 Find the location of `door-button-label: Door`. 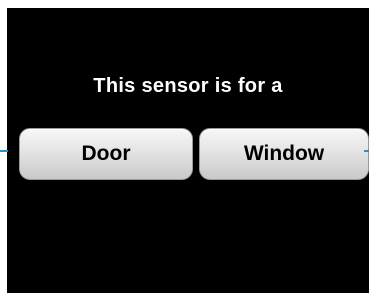

door-button-label: Door is located at coordinates (106, 153).